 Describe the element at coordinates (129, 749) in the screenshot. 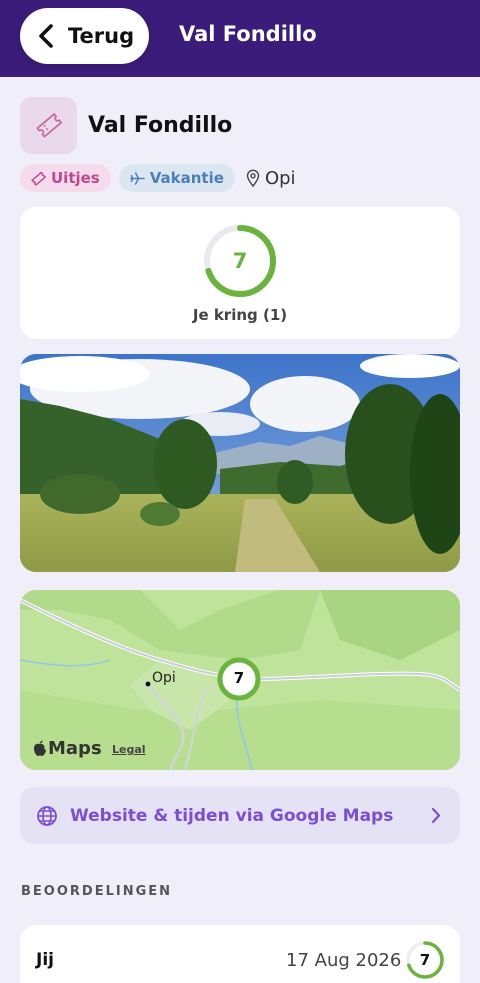

I see `map-legal-link: Legal` at that location.